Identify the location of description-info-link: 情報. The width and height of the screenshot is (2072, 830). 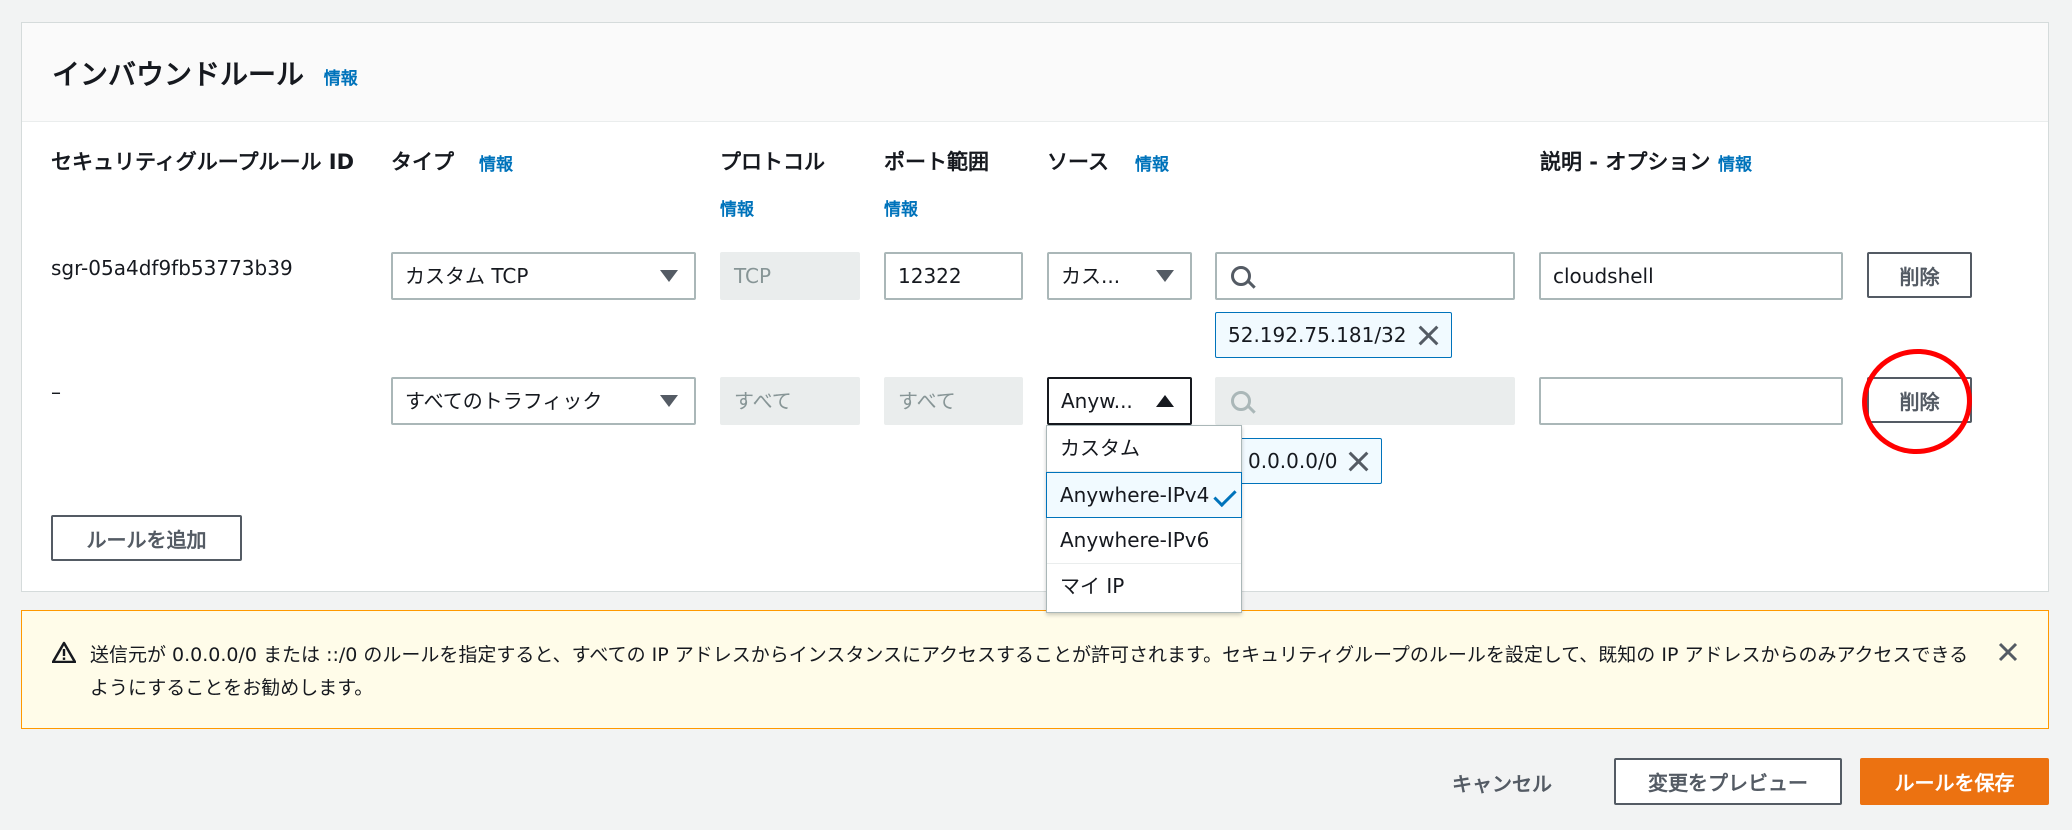
(1735, 162).